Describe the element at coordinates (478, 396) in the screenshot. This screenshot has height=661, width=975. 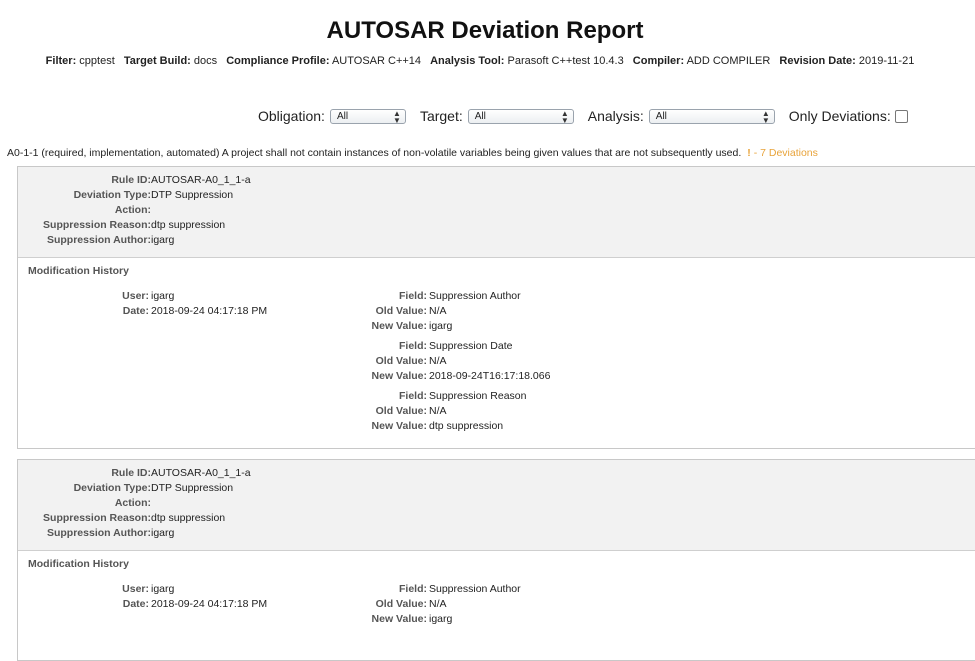
I see `change-field-value: Suppression Reason` at that location.